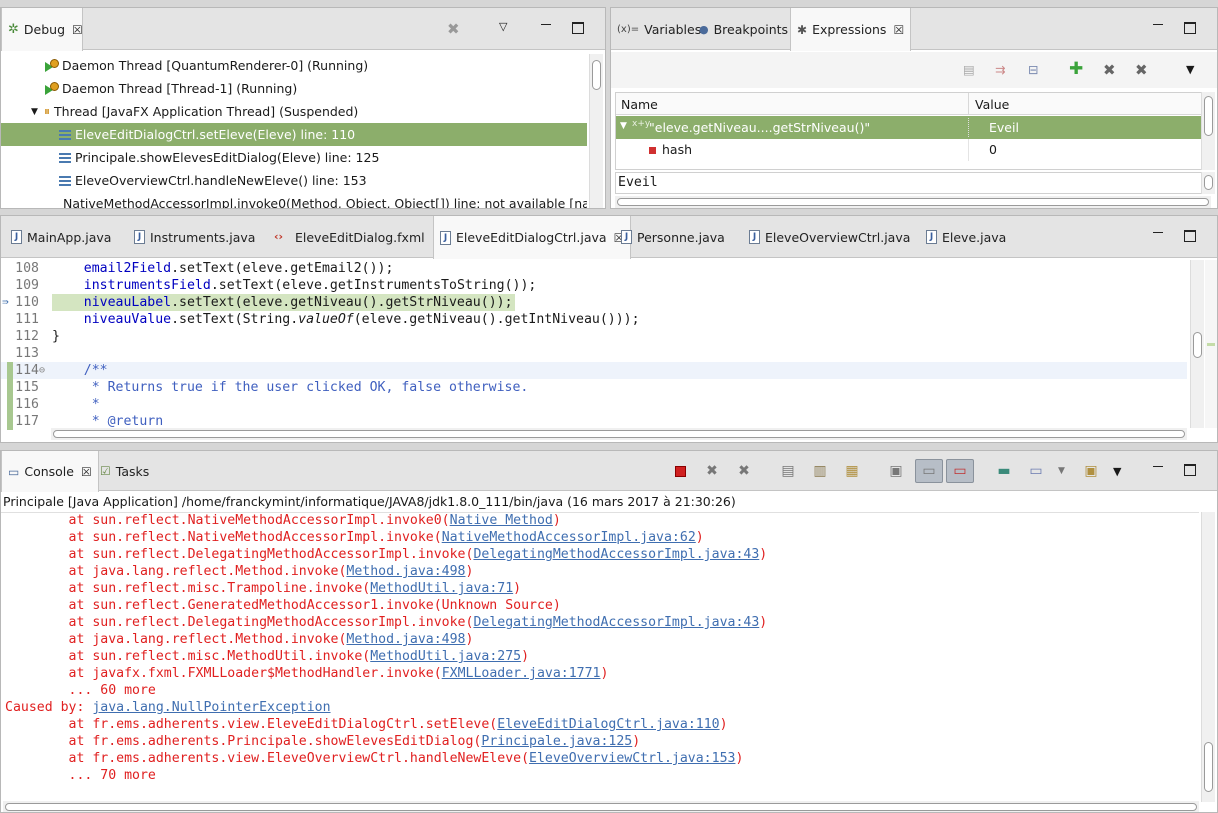  Describe the element at coordinates (851, 29) in the screenshot. I see `tab-expressions: ✱ Expressions ☒` at that location.